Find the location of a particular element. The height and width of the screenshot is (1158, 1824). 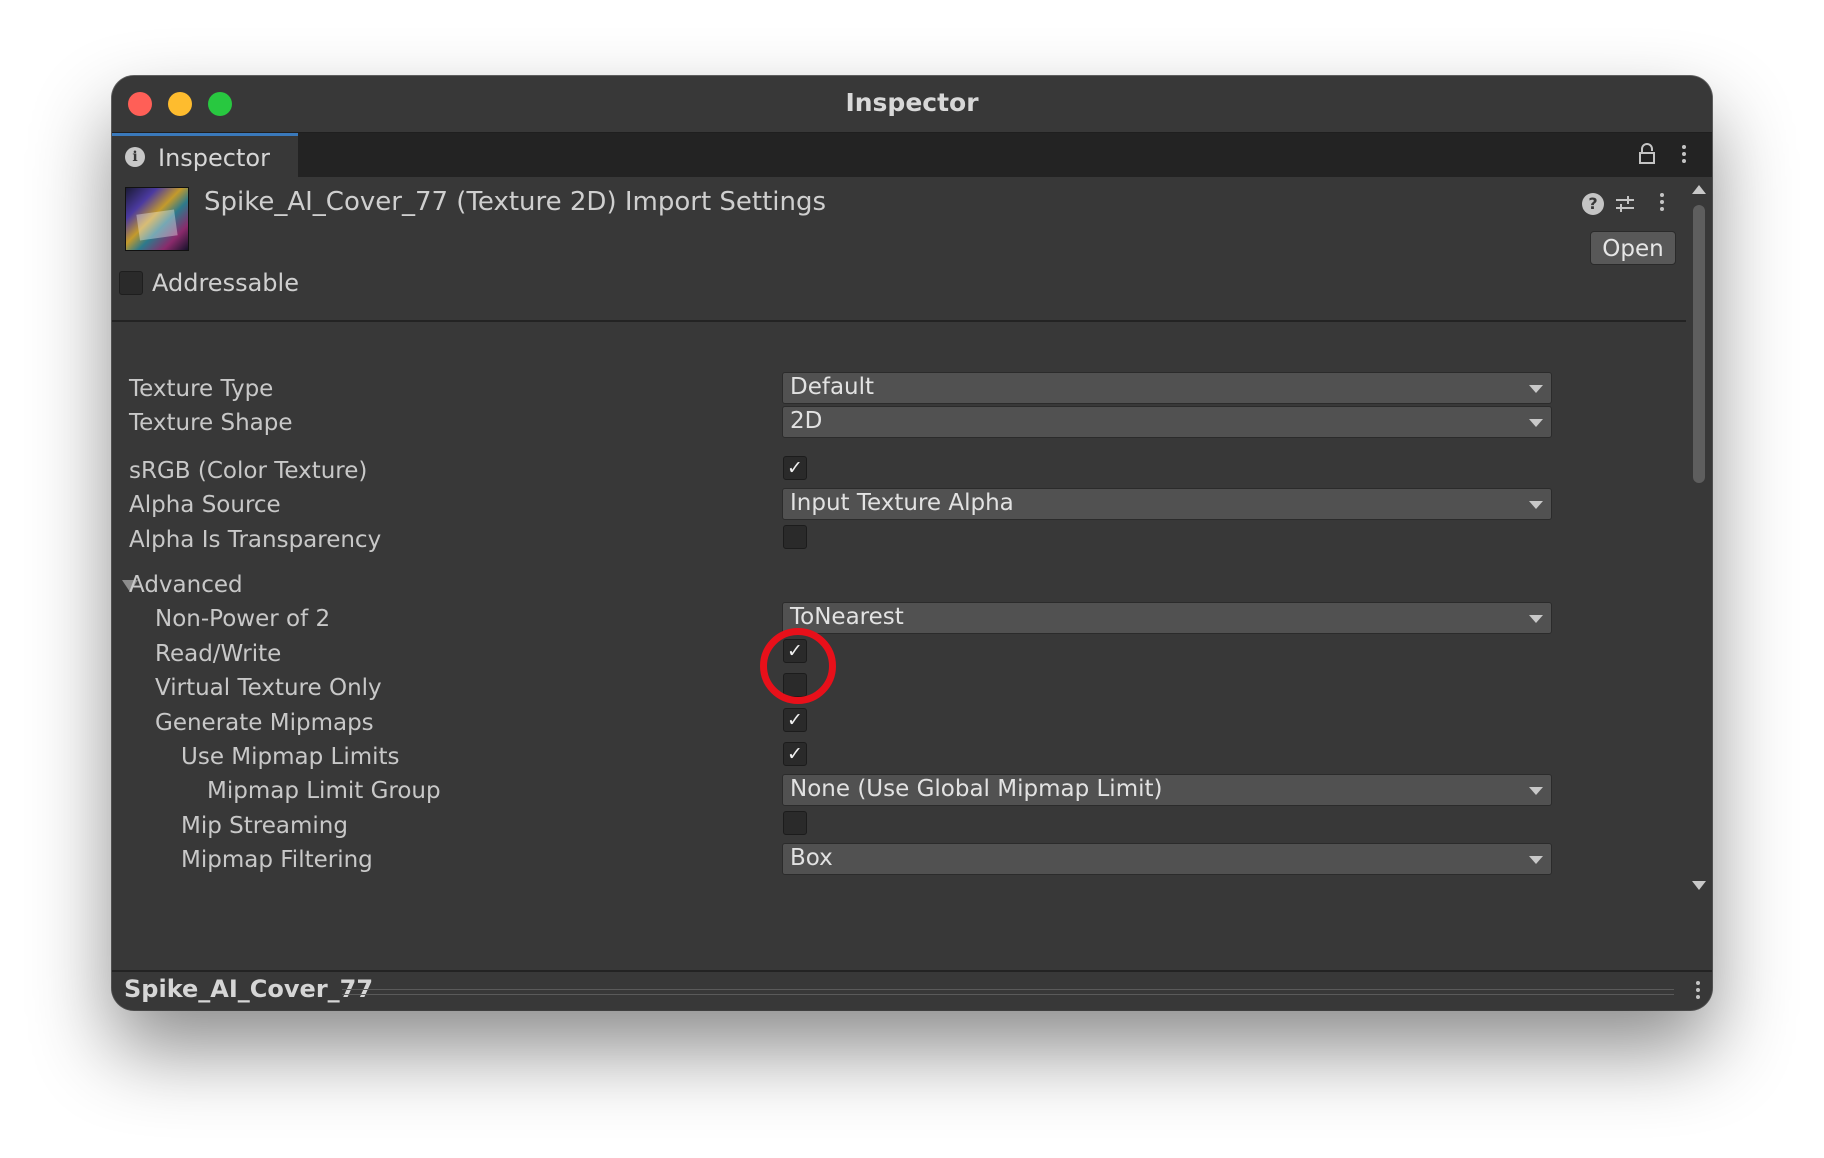

read-write-row: Read/Write ✓ is located at coordinates (899, 655).